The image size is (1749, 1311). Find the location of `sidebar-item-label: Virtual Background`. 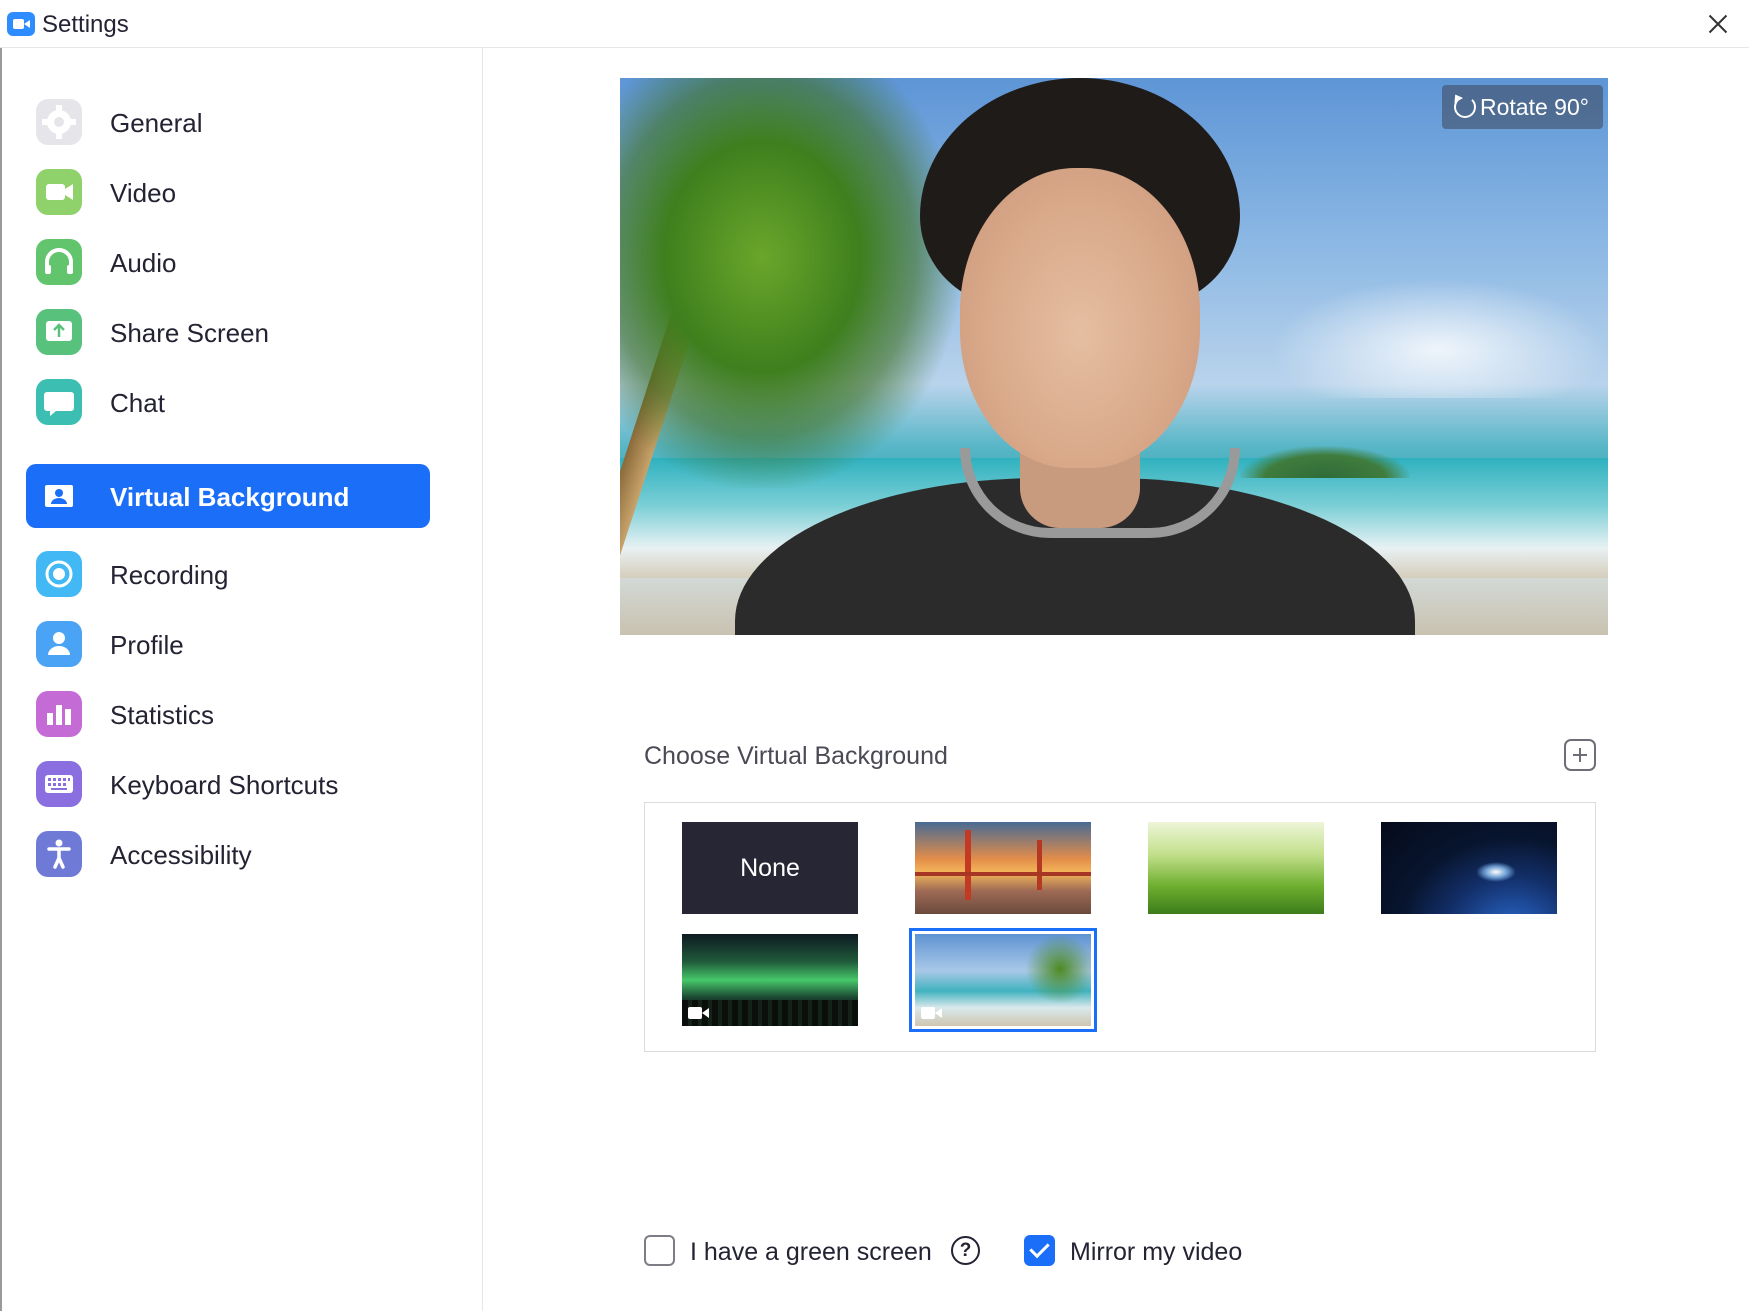

sidebar-item-label: Virtual Background is located at coordinates (230, 497).